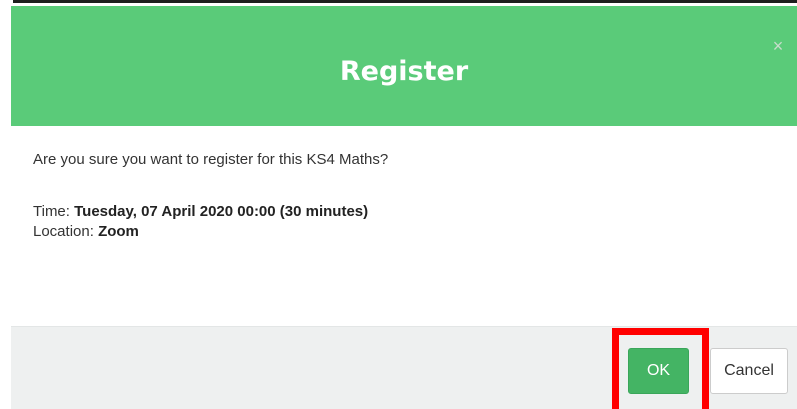 Image resolution: width=797 pixels, height=409 pixels. Describe the element at coordinates (778, 46) in the screenshot. I see `close-icon: ×` at that location.